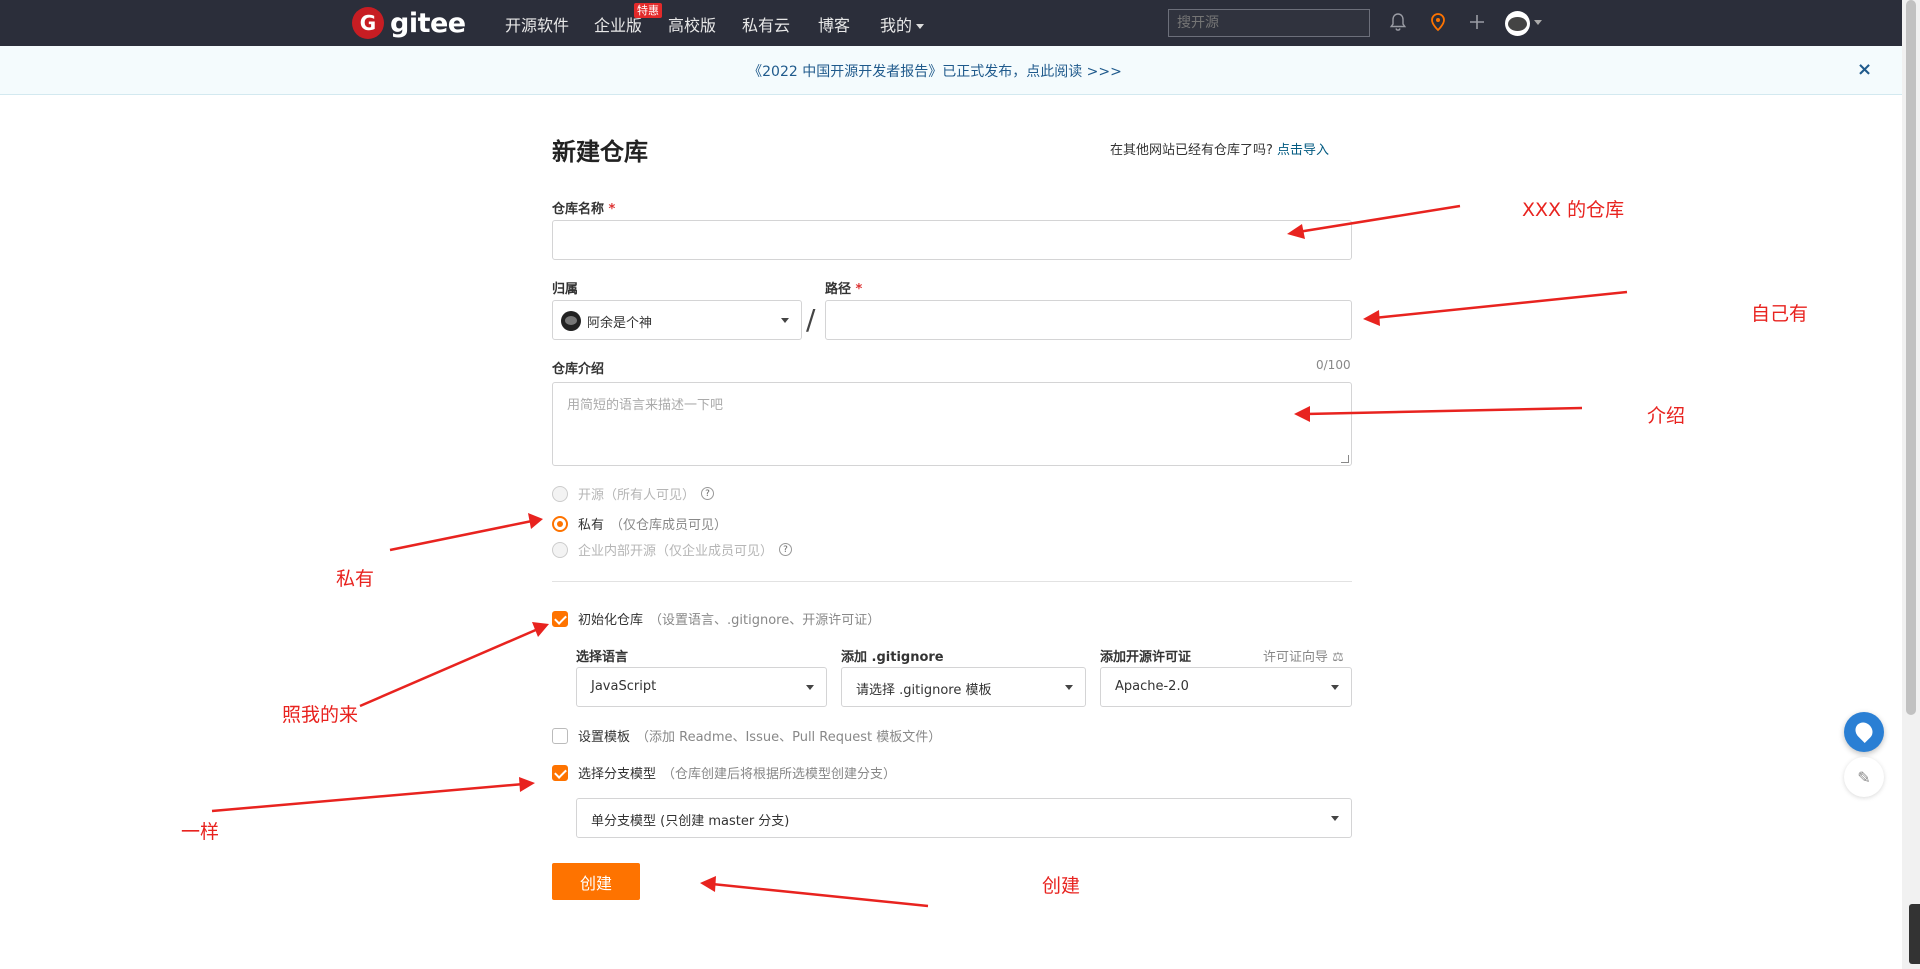 The image size is (1920, 969). Describe the element at coordinates (1911, 357) in the screenshot. I see `scrollbar-thumb` at that location.